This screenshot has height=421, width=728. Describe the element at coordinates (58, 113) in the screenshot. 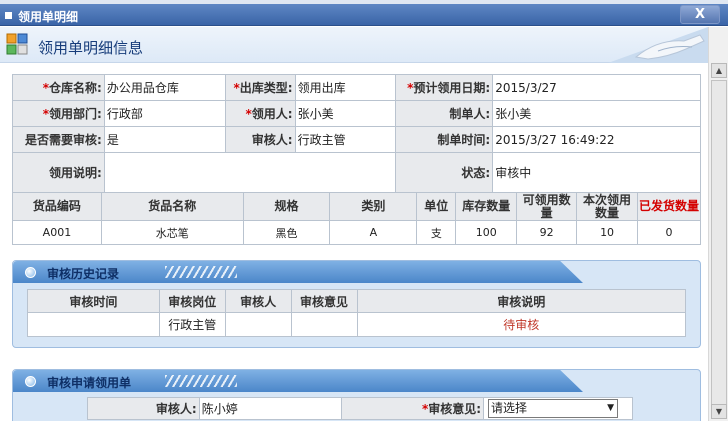

I see `dept-label: *领用部门:` at that location.